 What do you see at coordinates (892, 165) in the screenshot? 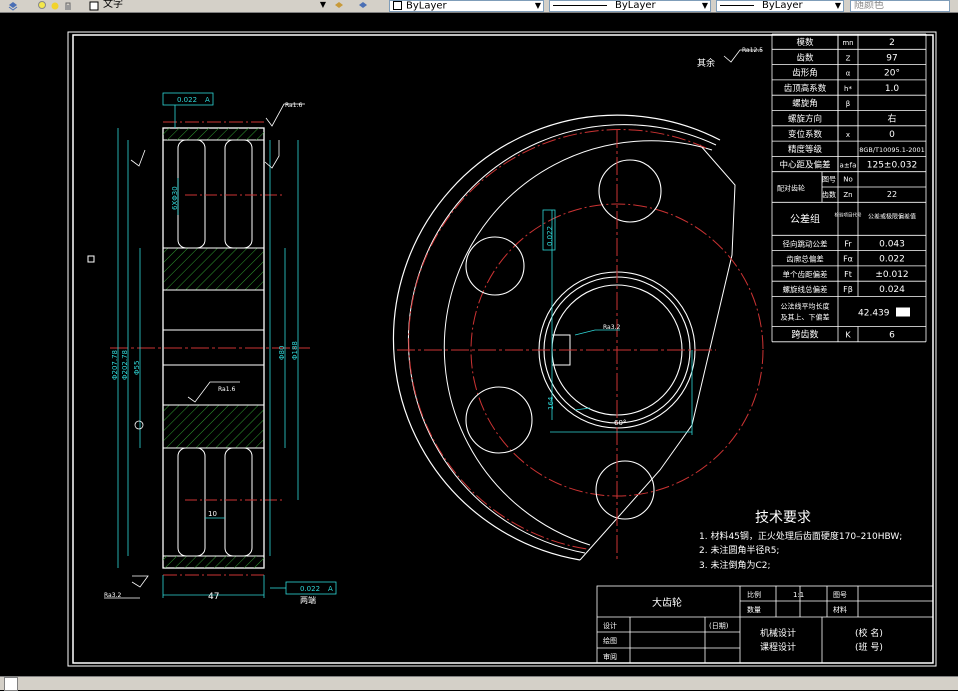
I see `param-value: 125±0.032` at bounding box center [892, 165].